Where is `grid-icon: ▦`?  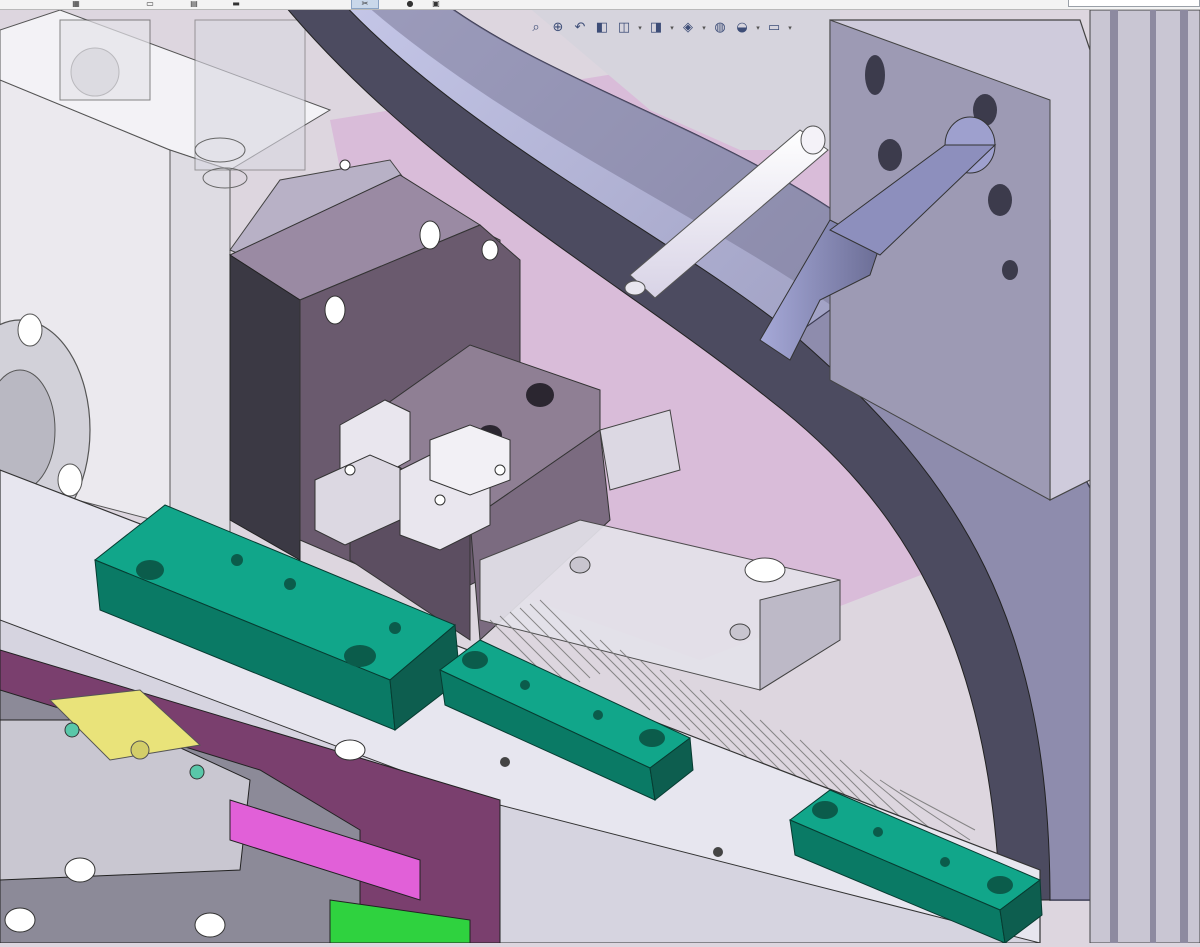 grid-icon: ▦ is located at coordinates (76, 4).